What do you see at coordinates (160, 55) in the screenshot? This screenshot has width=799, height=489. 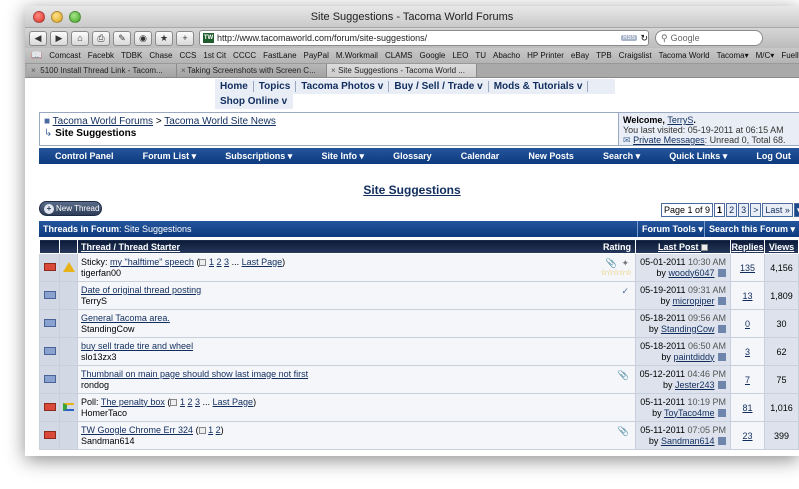 I see `bookmark-item: Chase` at bounding box center [160, 55].